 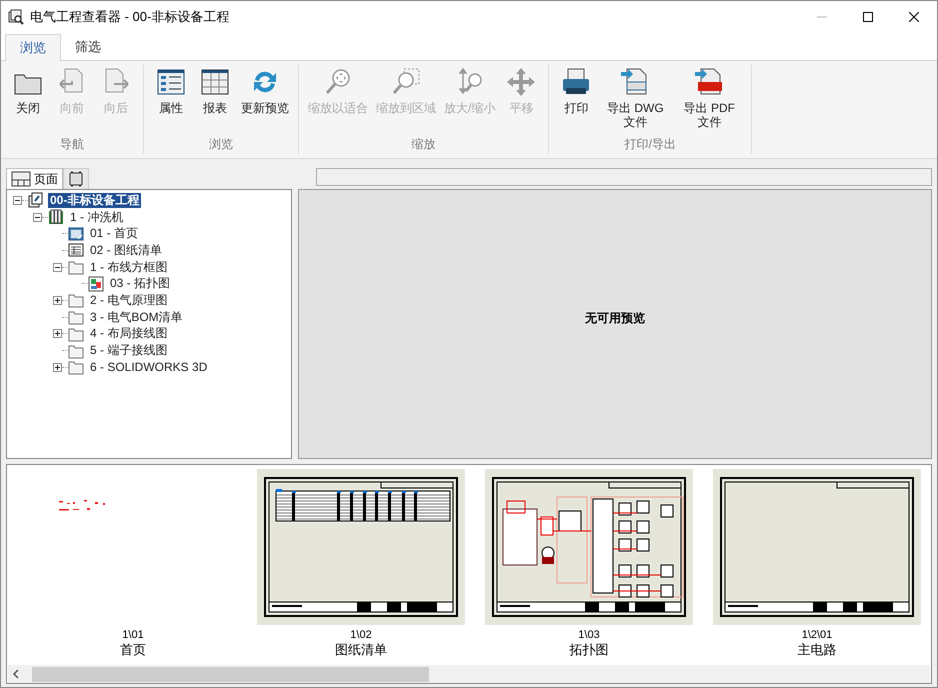 I want to click on ribbon-tab: 浏览, so click(x=33, y=47).